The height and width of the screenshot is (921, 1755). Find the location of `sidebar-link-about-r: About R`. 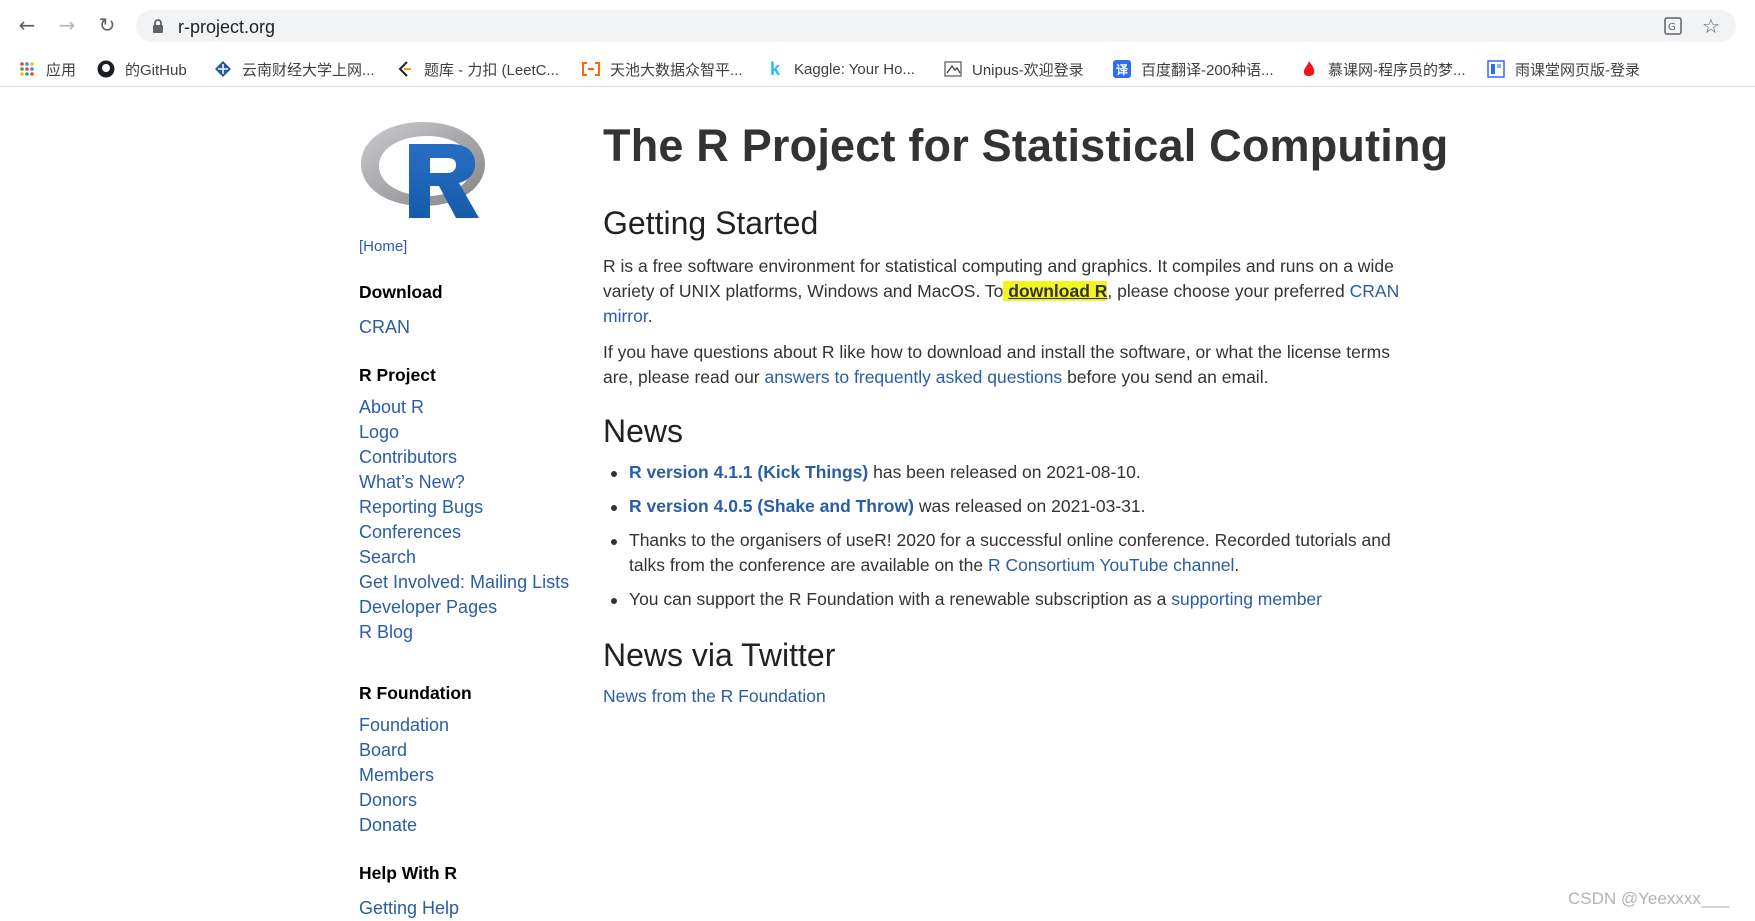

sidebar-link-about-r: About R is located at coordinates (479, 407).